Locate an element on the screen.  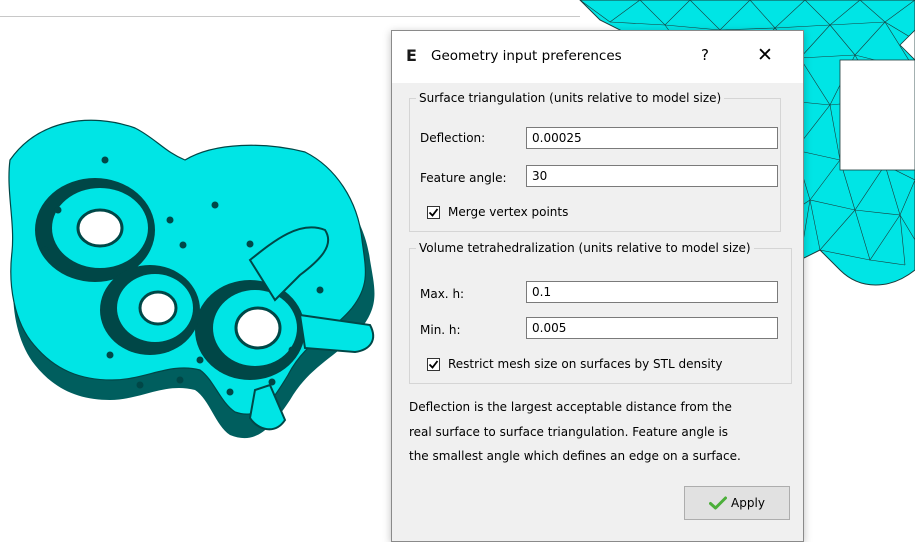
min-h-label: Min. h: is located at coordinates (440, 330).